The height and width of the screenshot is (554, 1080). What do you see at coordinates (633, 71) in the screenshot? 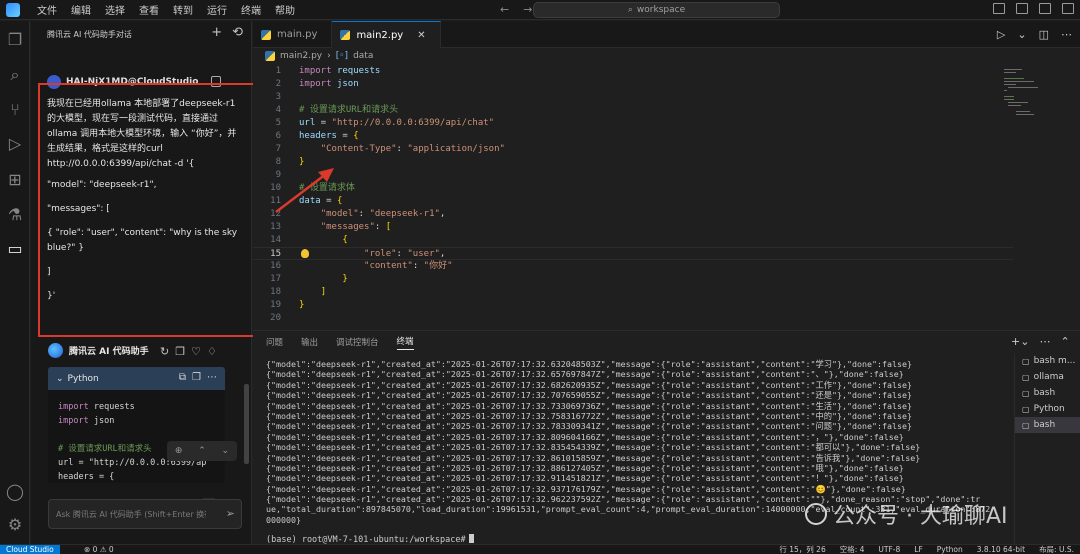
I see `code-line: 1 import requests` at bounding box center [633, 71].